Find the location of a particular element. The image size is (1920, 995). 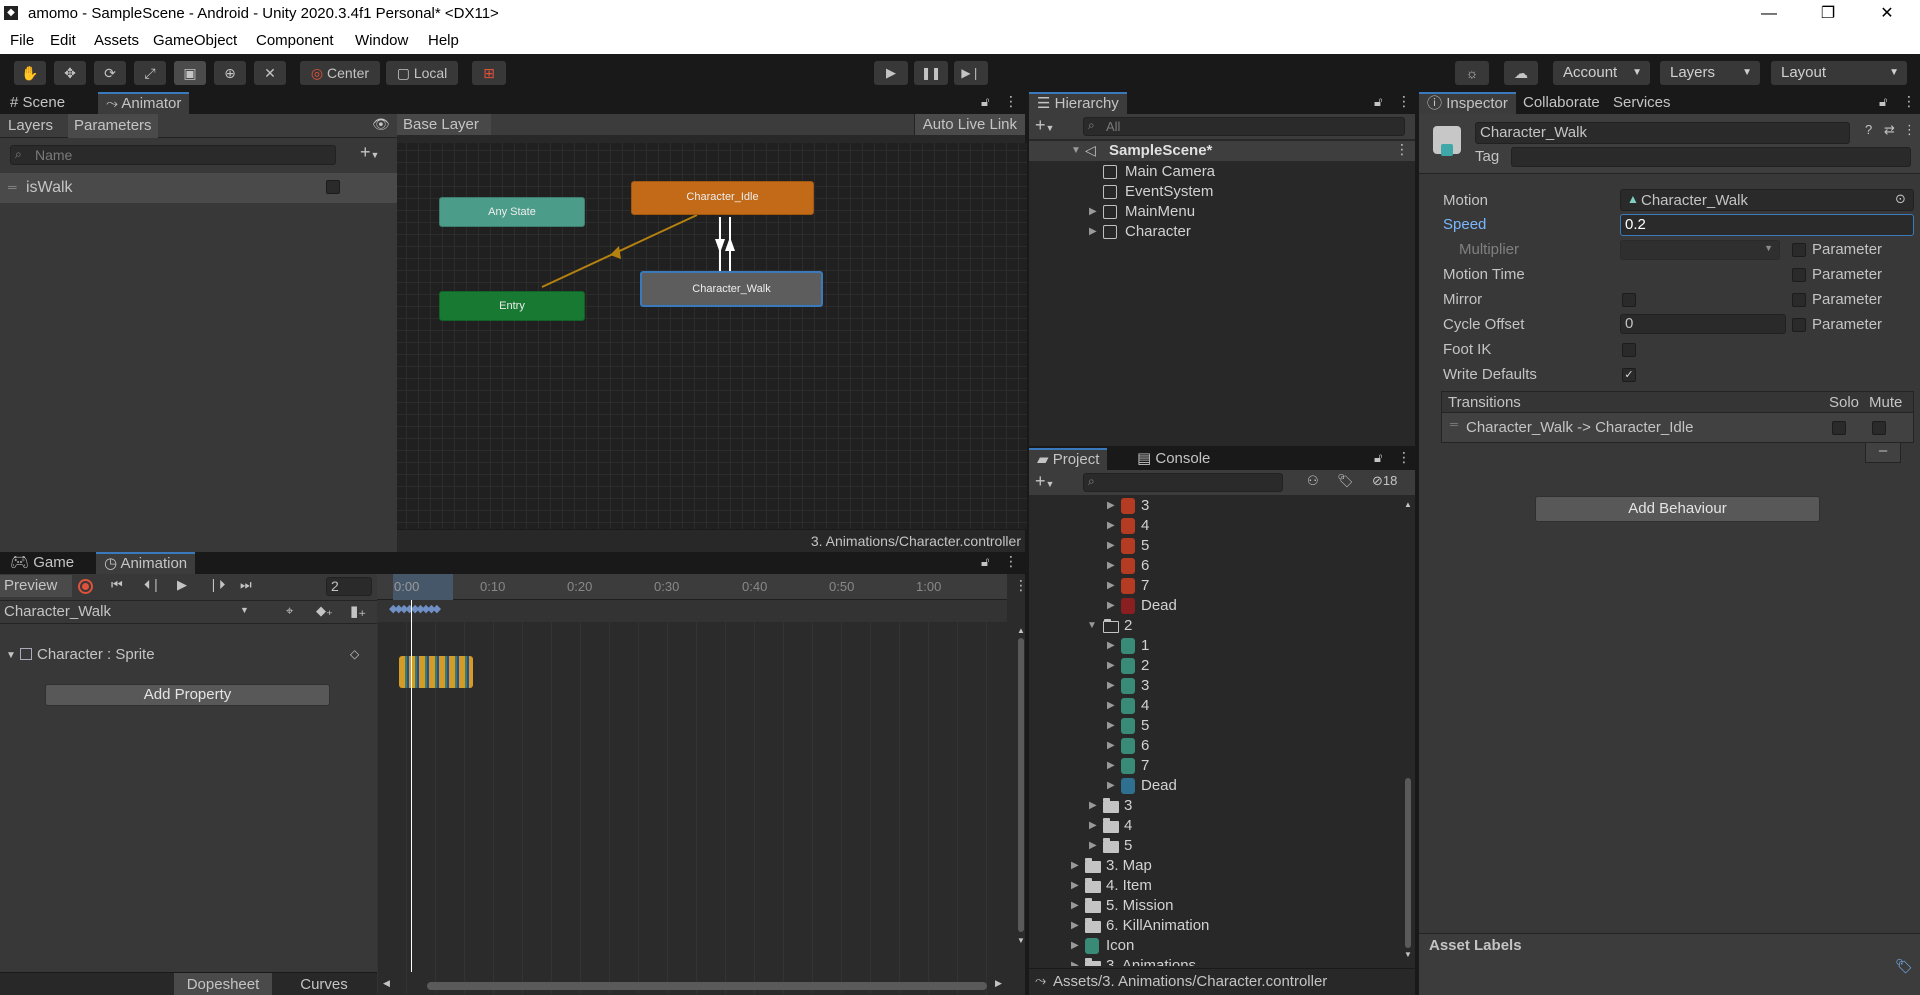

parameter-search-input: ⌕ Name is located at coordinates (173, 155).